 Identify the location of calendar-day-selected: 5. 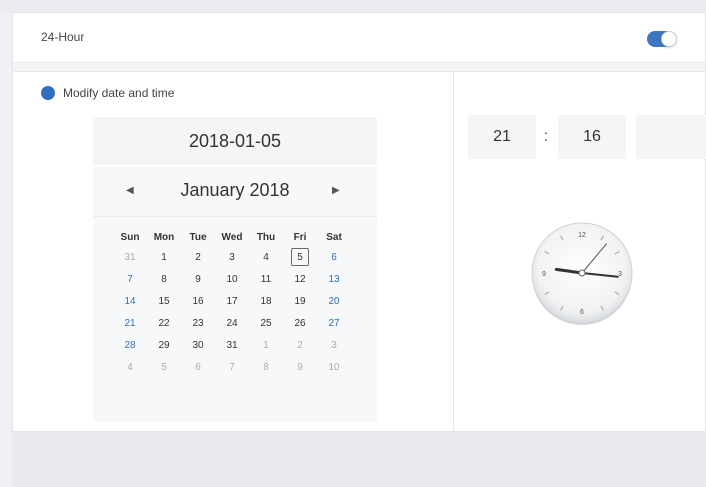
(300, 257).